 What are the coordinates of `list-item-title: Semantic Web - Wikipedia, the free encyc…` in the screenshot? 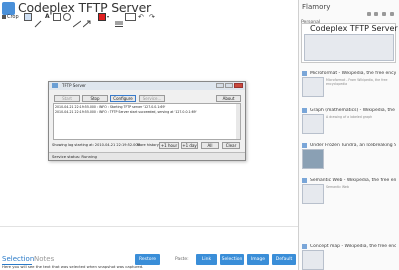 It's located at (353, 180).